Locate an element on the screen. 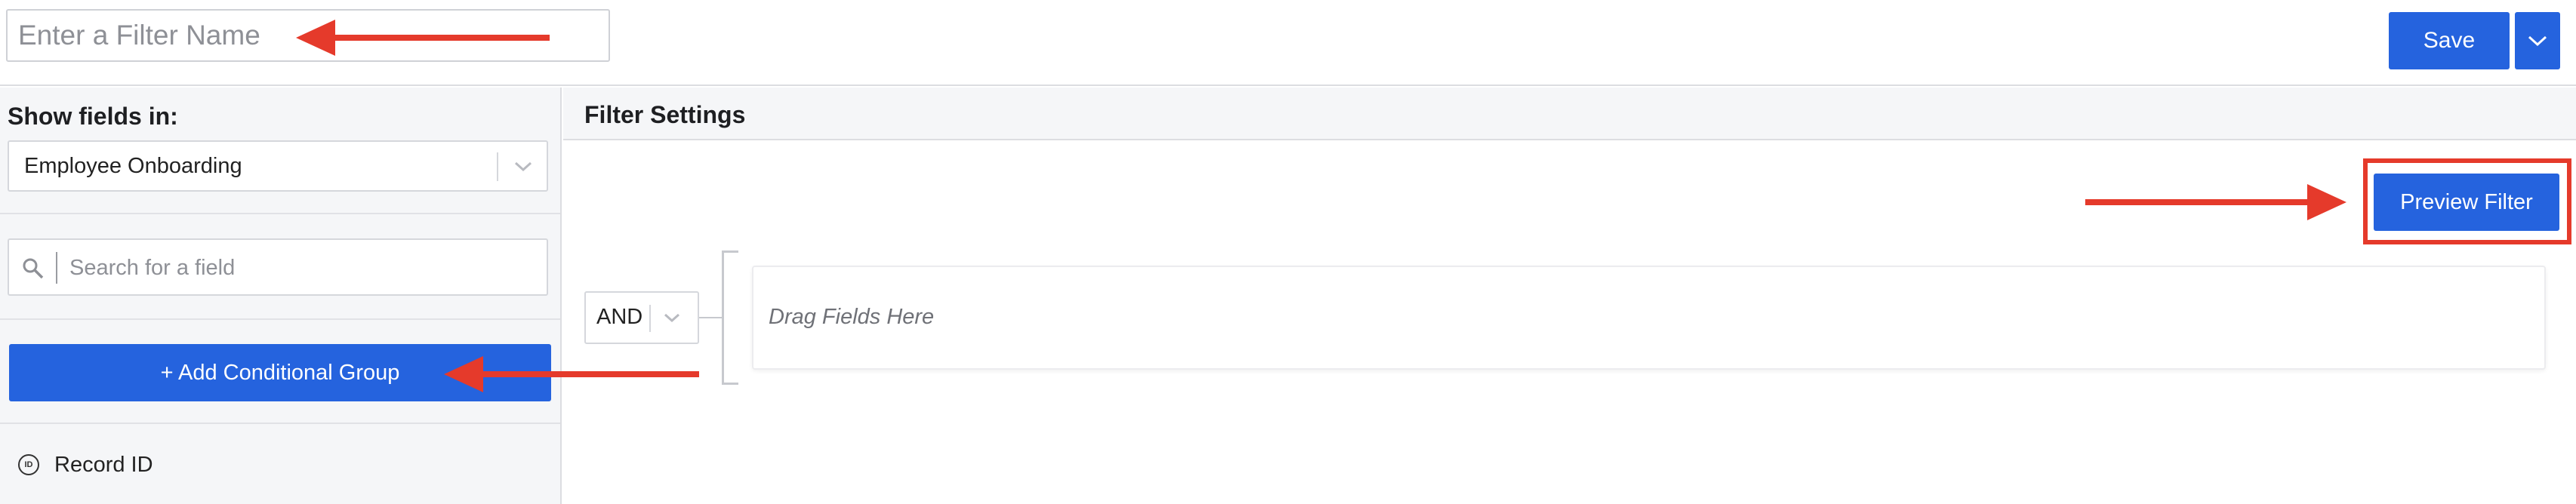 Image resolution: width=2576 pixels, height=504 pixels. save-dropdown-button is located at coordinates (2537, 40).